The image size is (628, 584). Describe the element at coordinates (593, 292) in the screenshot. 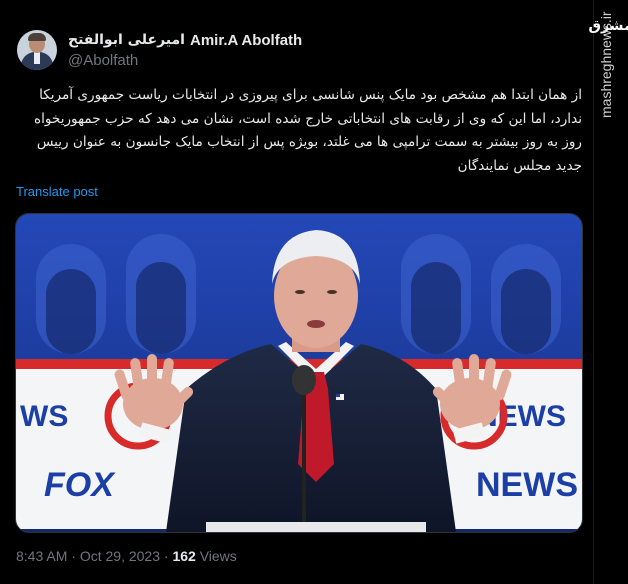

I see `watermark-divider` at that location.